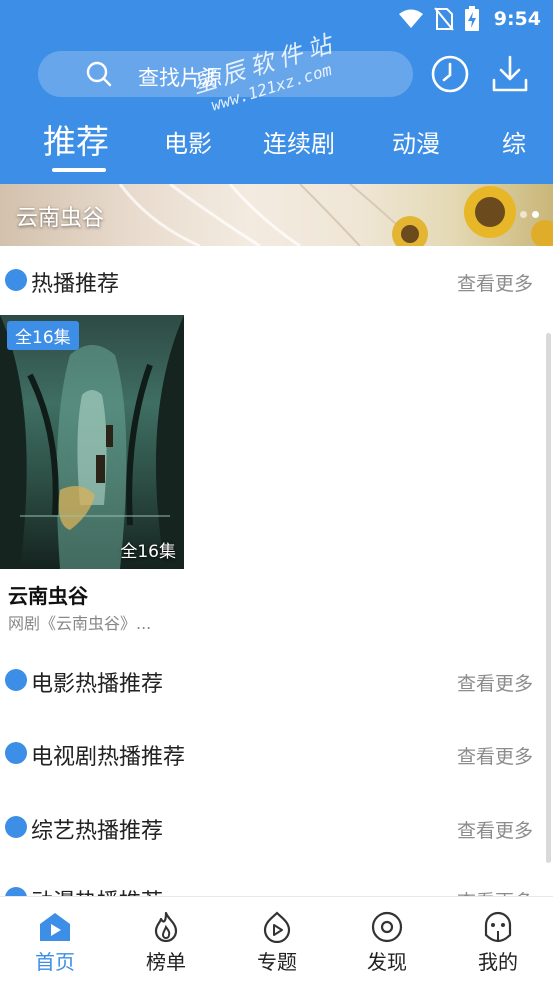 The width and height of the screenshot is (553, 983). Describe the element at coordinates (450, 74) in the screenshot. I see `history-clock-icon` at that location.